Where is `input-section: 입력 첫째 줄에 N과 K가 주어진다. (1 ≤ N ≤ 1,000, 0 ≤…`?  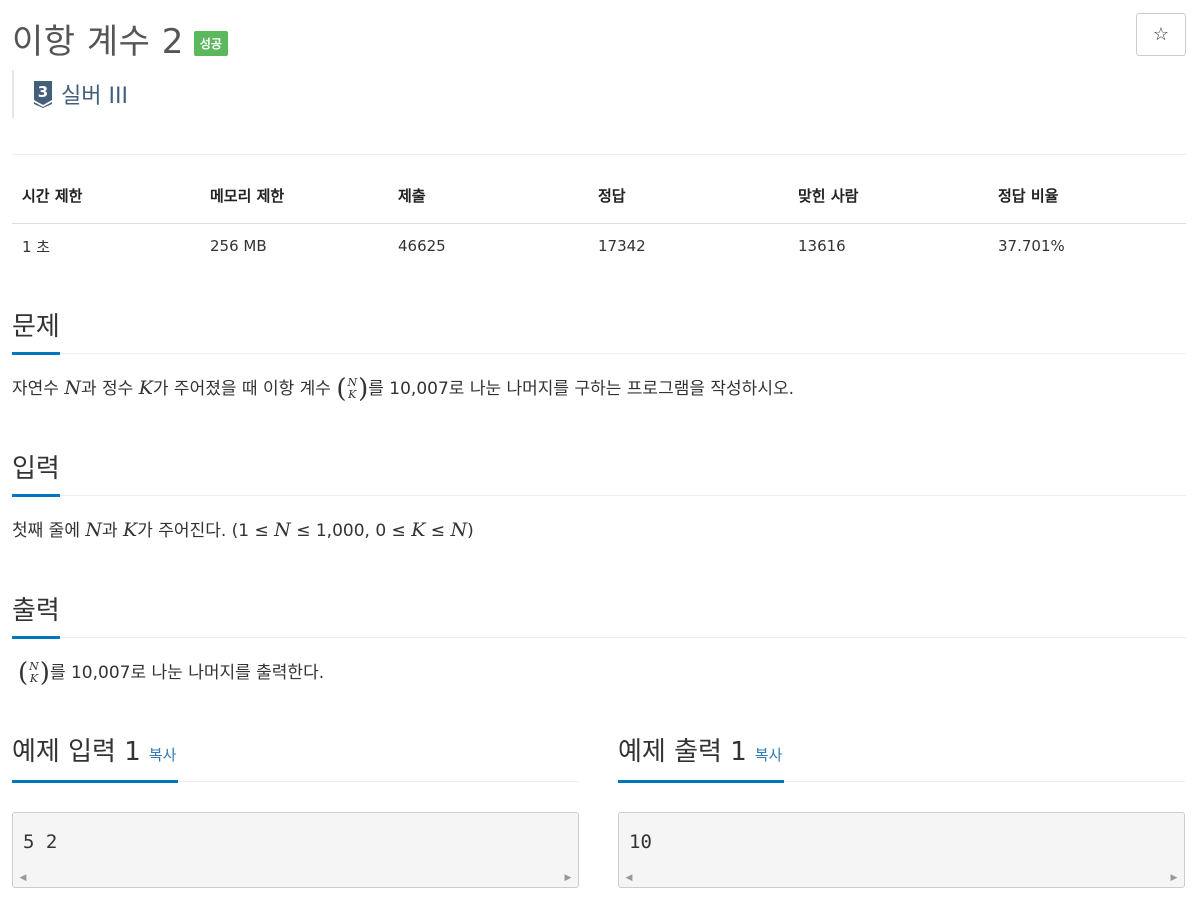 input-section: 입력 첫째 줄에 N과 K가 주어진다. (1 ≤ N ≤ 1,000, 0 ≤… is located at coordinates (599, 495).